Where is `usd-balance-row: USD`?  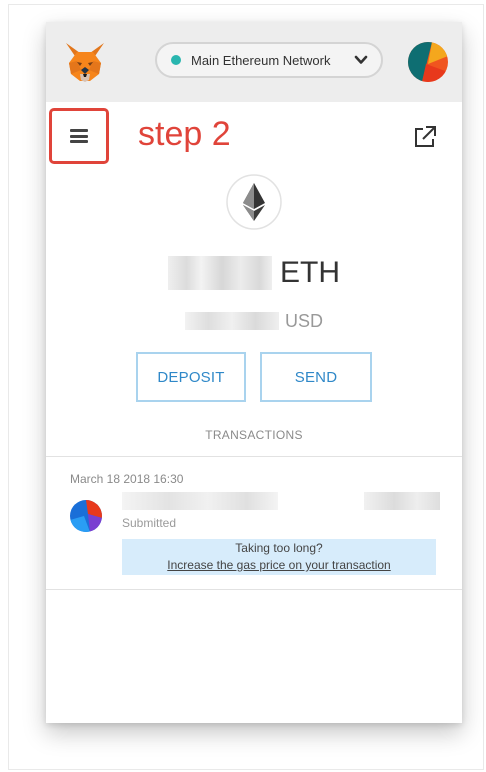 usd-balance-row: USD is located at coordinates (254, 321).